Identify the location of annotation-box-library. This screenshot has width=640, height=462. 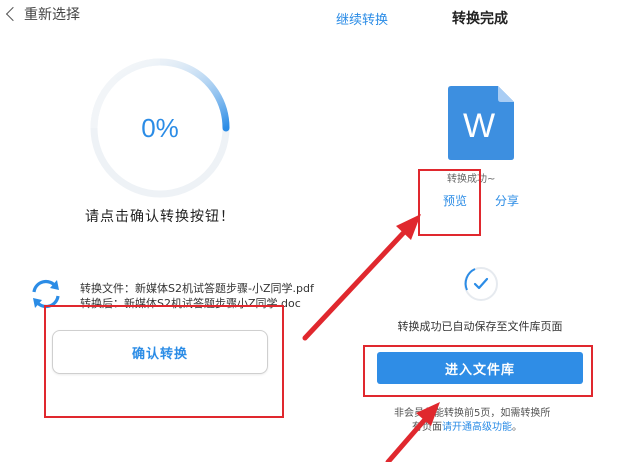
(478, 371).